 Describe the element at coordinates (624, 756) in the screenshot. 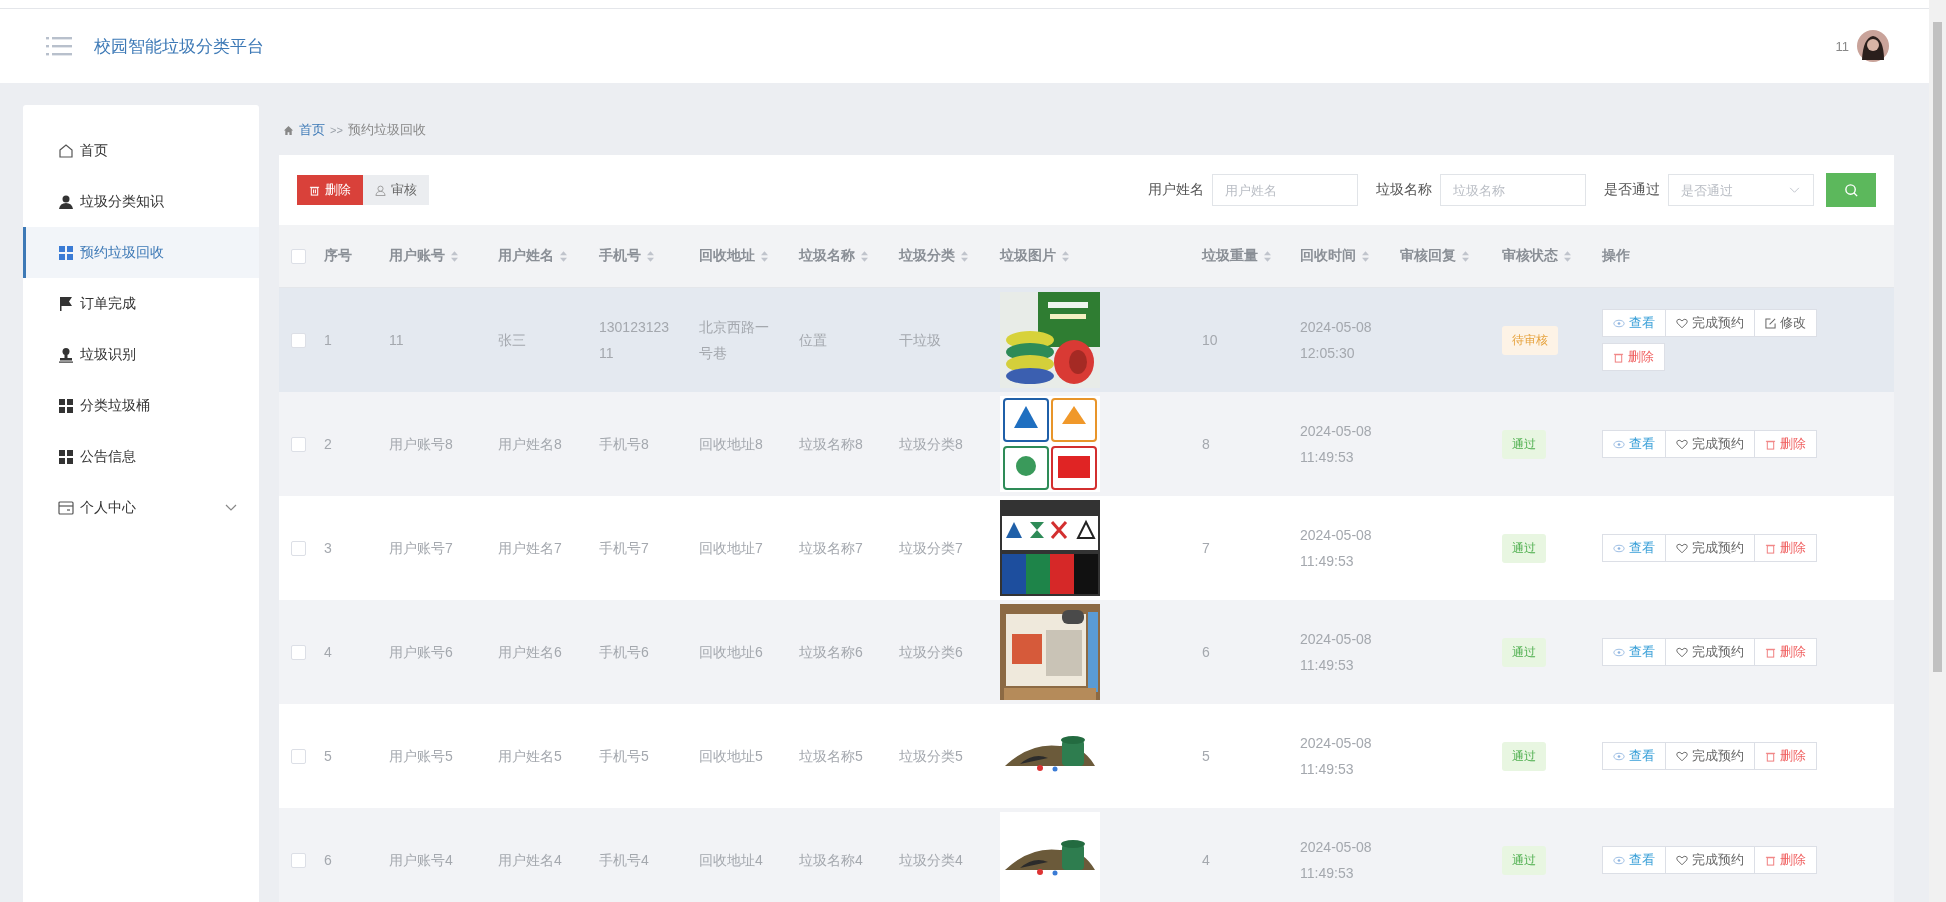

I see `table-cell-text: 手机号5` at that location.